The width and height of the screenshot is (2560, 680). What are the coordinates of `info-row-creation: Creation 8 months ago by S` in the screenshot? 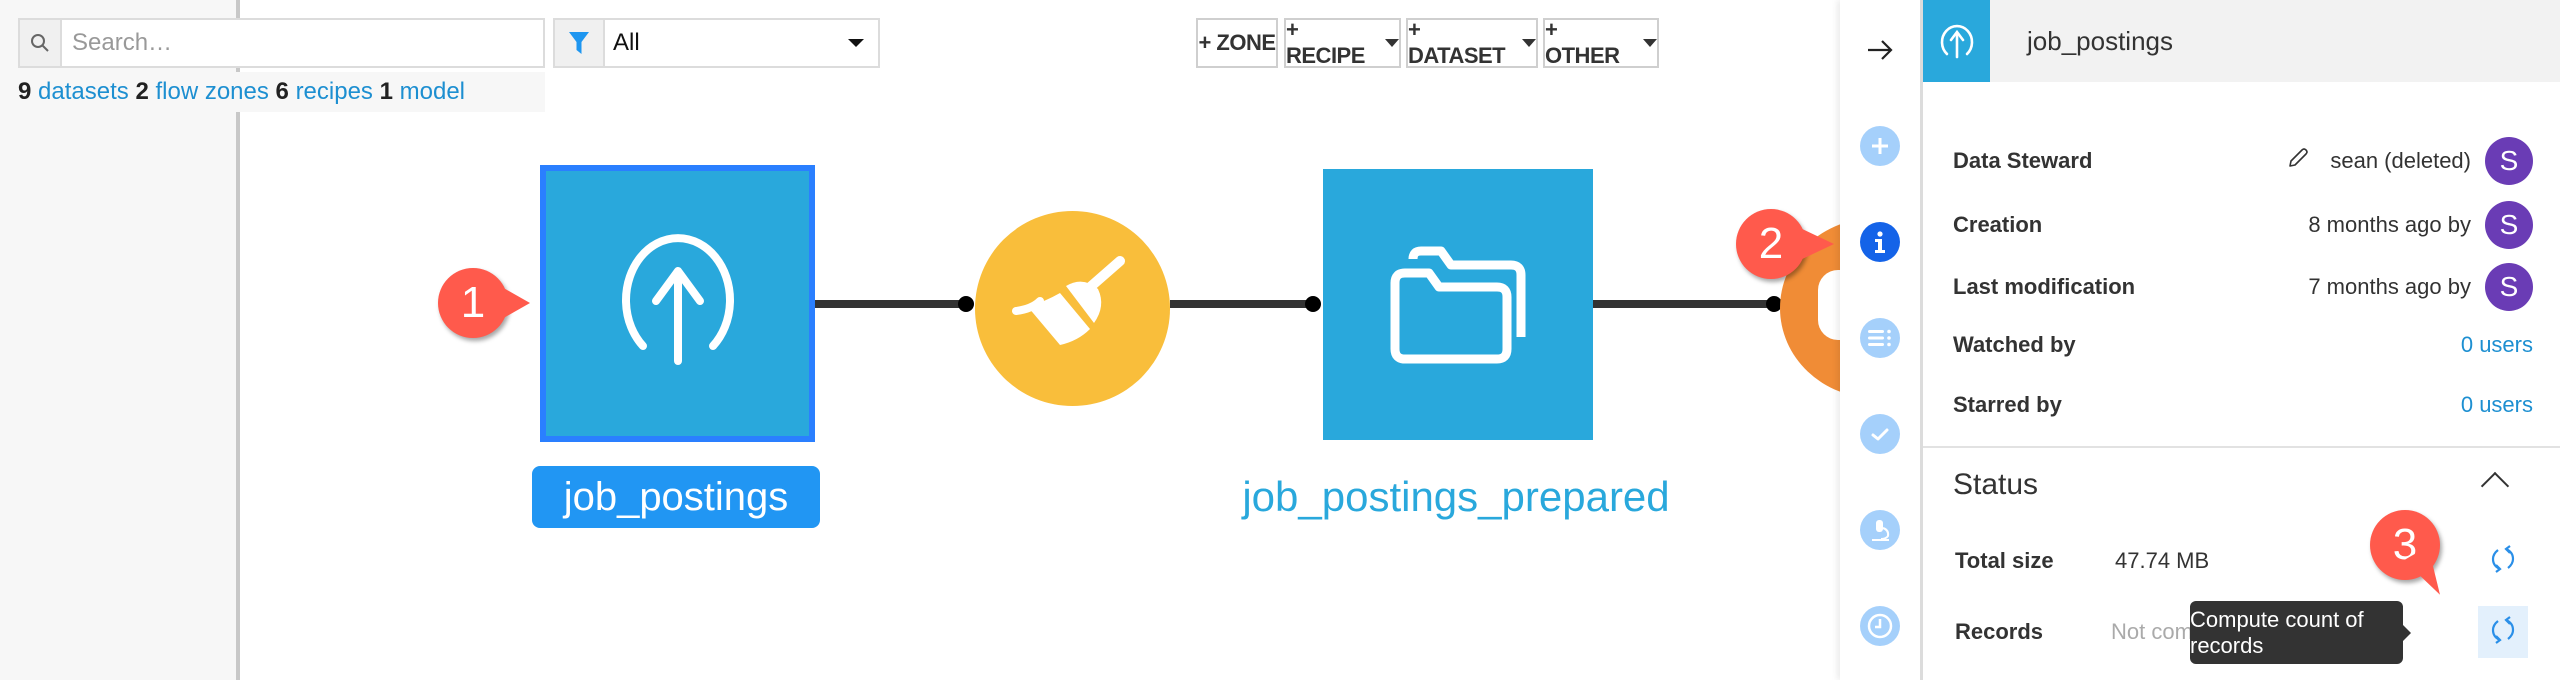 It's located at (2243, 225).